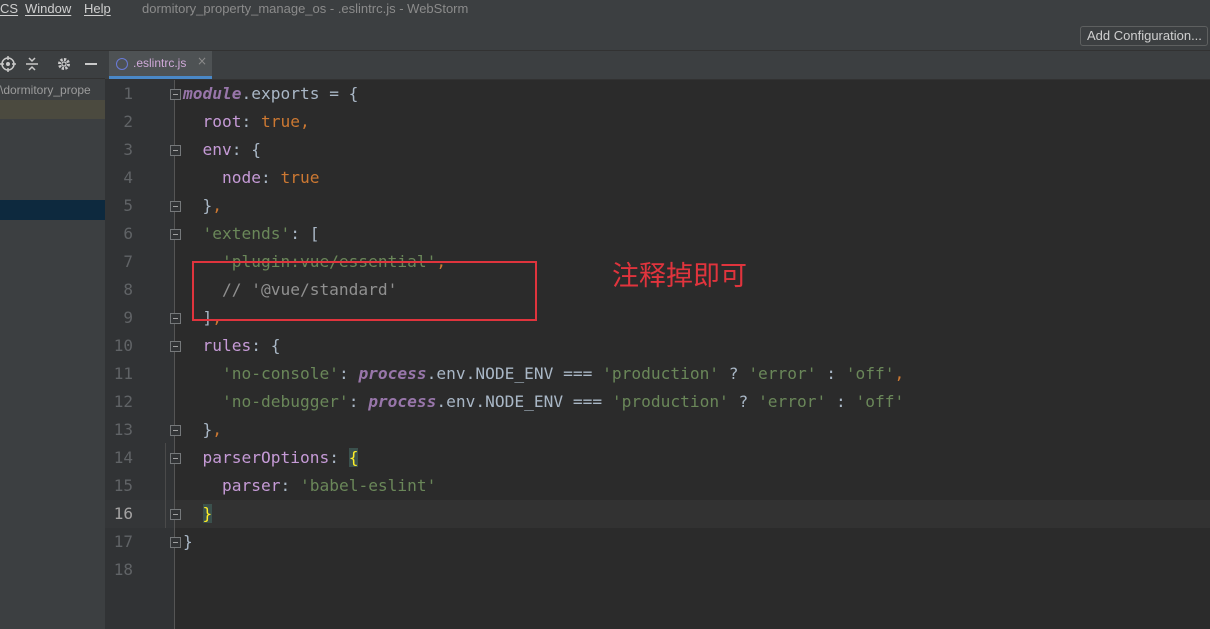 The width and height of the screenshot is (1210, 629). What do you see at coordinates (128, 317) in the screenshot?
I see `line-number: 9` at bounding box center [128, 317].